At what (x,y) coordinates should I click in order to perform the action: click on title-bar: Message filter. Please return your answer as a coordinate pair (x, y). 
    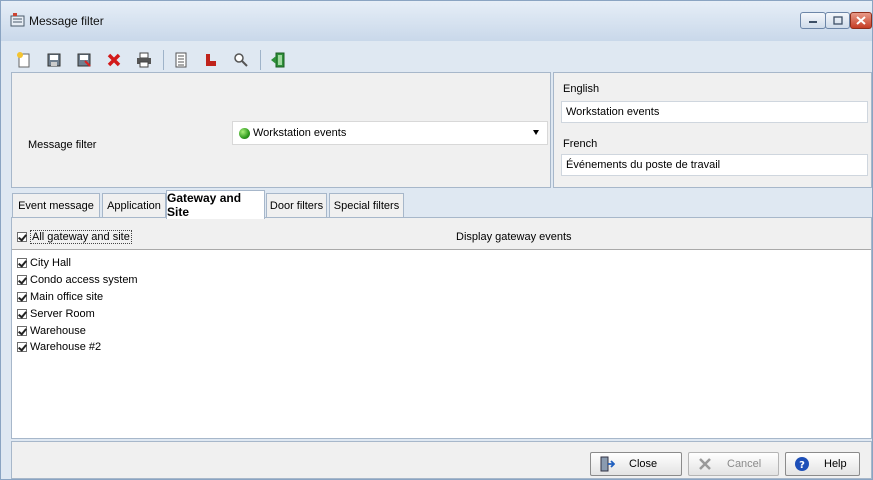
    Looking at the image, I should click on (436, 21).